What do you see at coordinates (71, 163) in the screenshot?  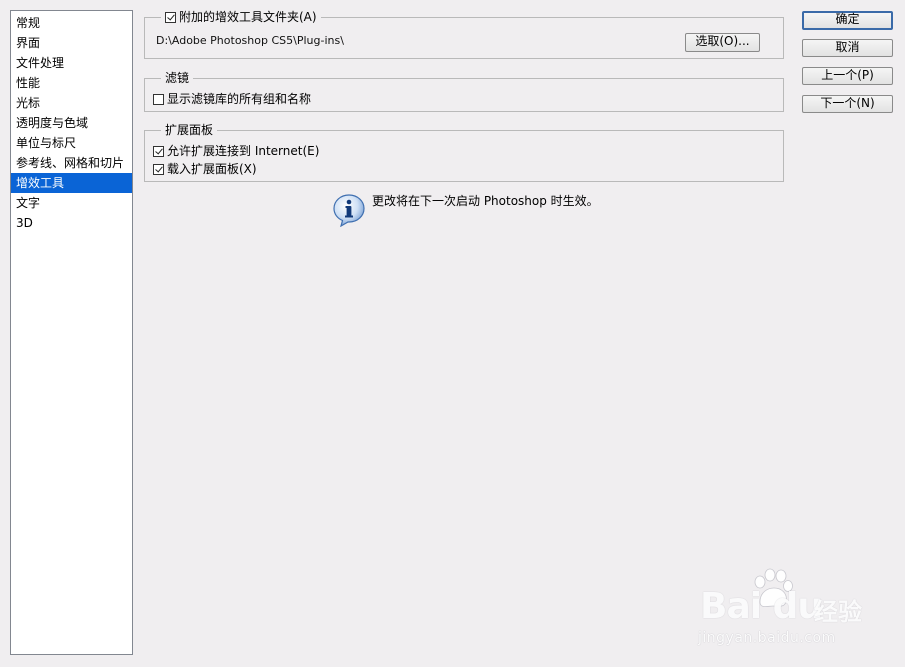 I see `sidebar-item-guides-grid-slices: 参考线、网格和切片` at bounding box center [71, 163].